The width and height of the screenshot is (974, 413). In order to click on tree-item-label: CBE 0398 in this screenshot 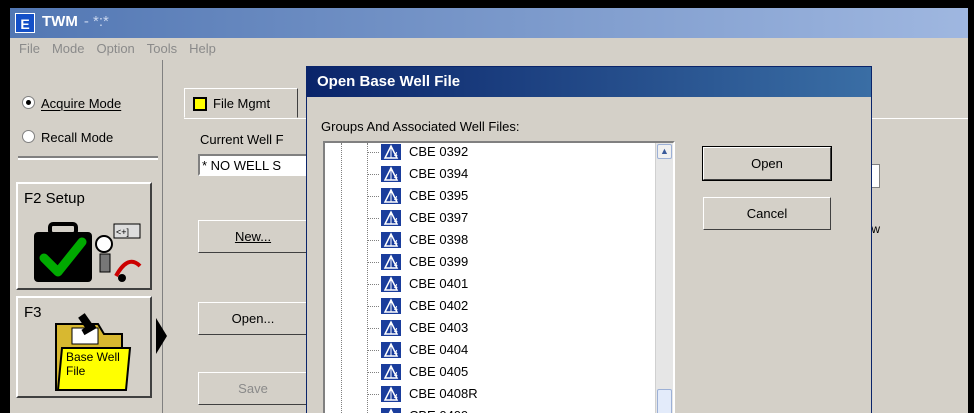, I will do `click(439, 239)`.